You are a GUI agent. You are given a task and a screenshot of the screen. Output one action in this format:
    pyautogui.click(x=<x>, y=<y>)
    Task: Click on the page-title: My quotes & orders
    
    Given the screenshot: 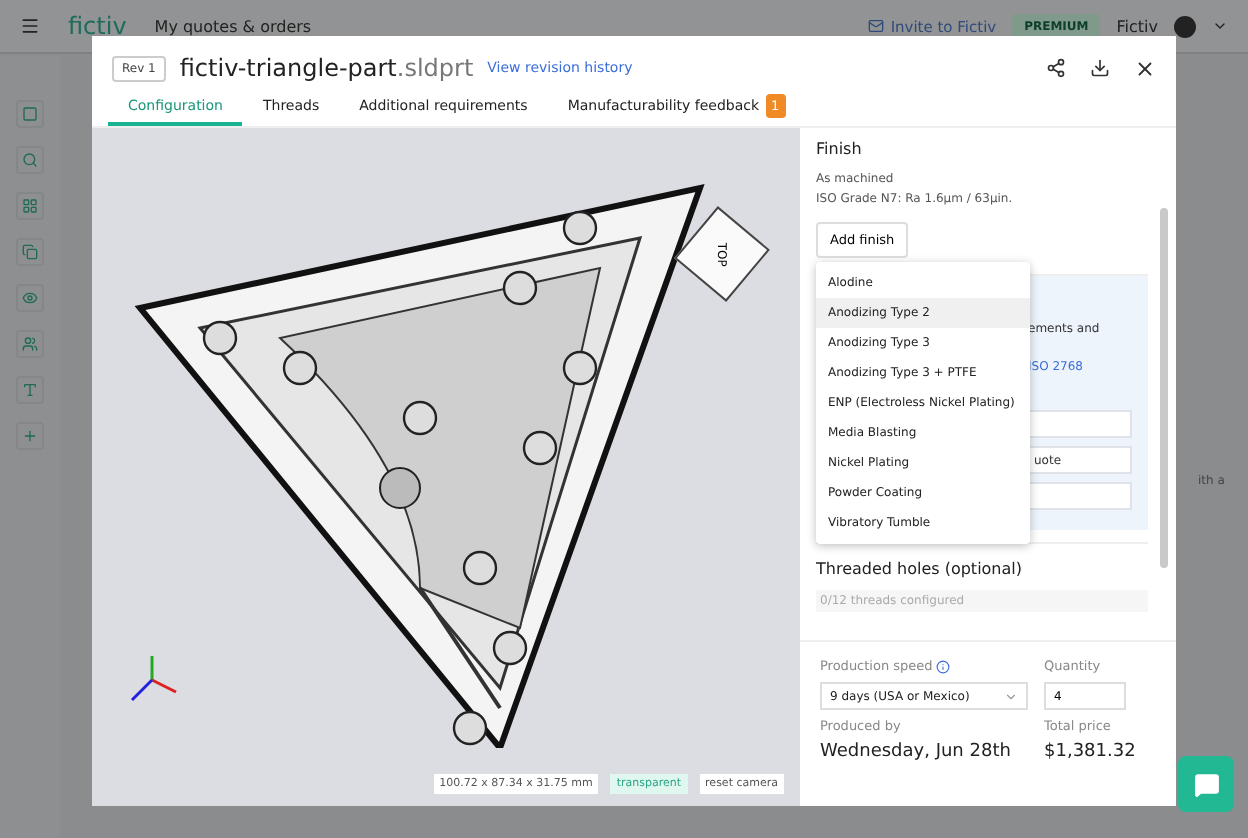 What is the action you would take?
    pyautogui.click(x=233, y=26)
    